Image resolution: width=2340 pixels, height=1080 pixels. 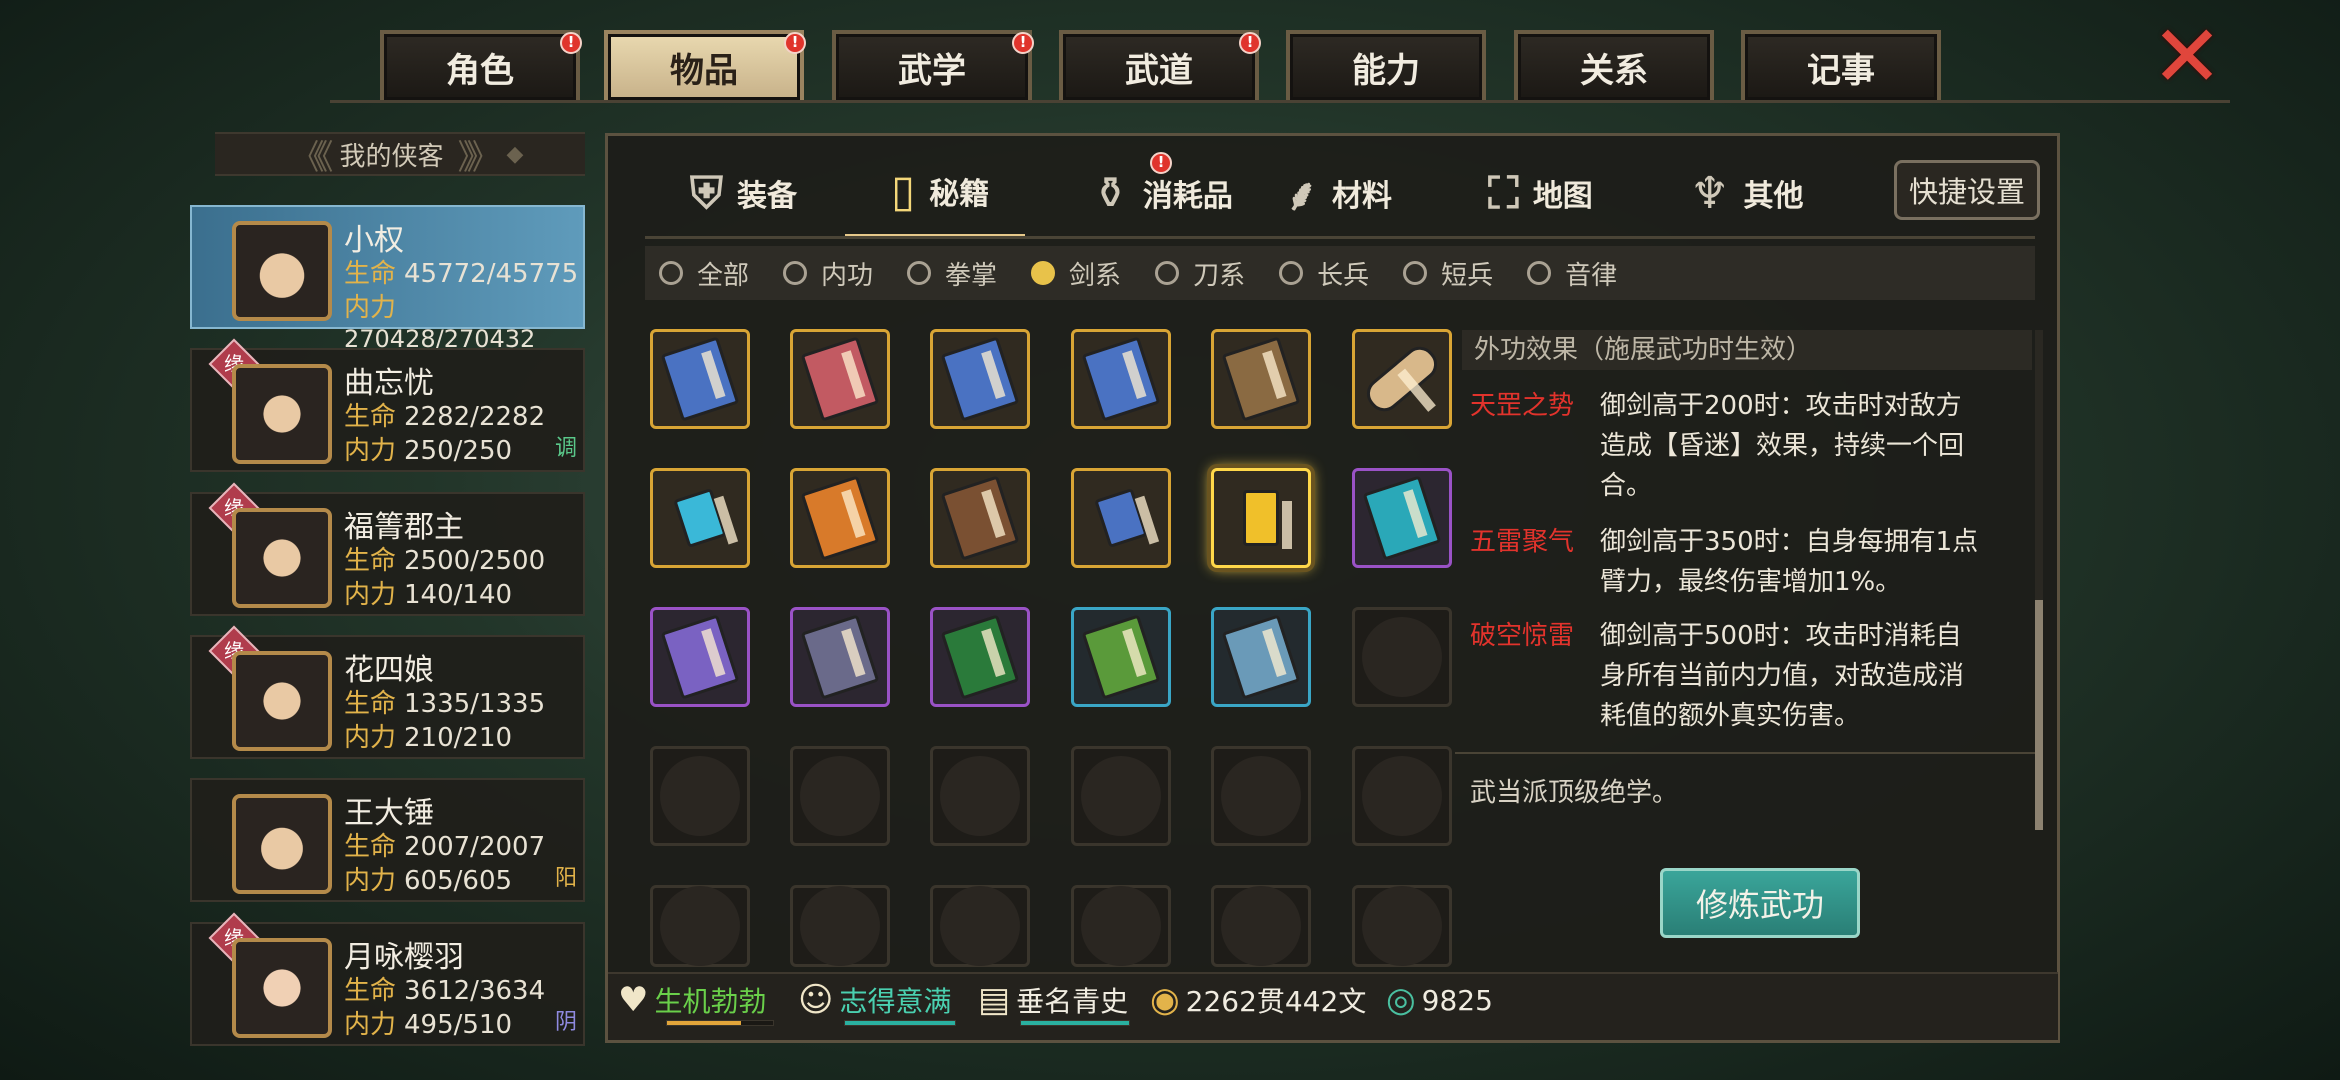 What do you see at coordinates (1781, 406) in the screenshot?
I see `effect-text-line: 御剑高于200时：攻击时对敌方` at bounding box center [1781, 406].